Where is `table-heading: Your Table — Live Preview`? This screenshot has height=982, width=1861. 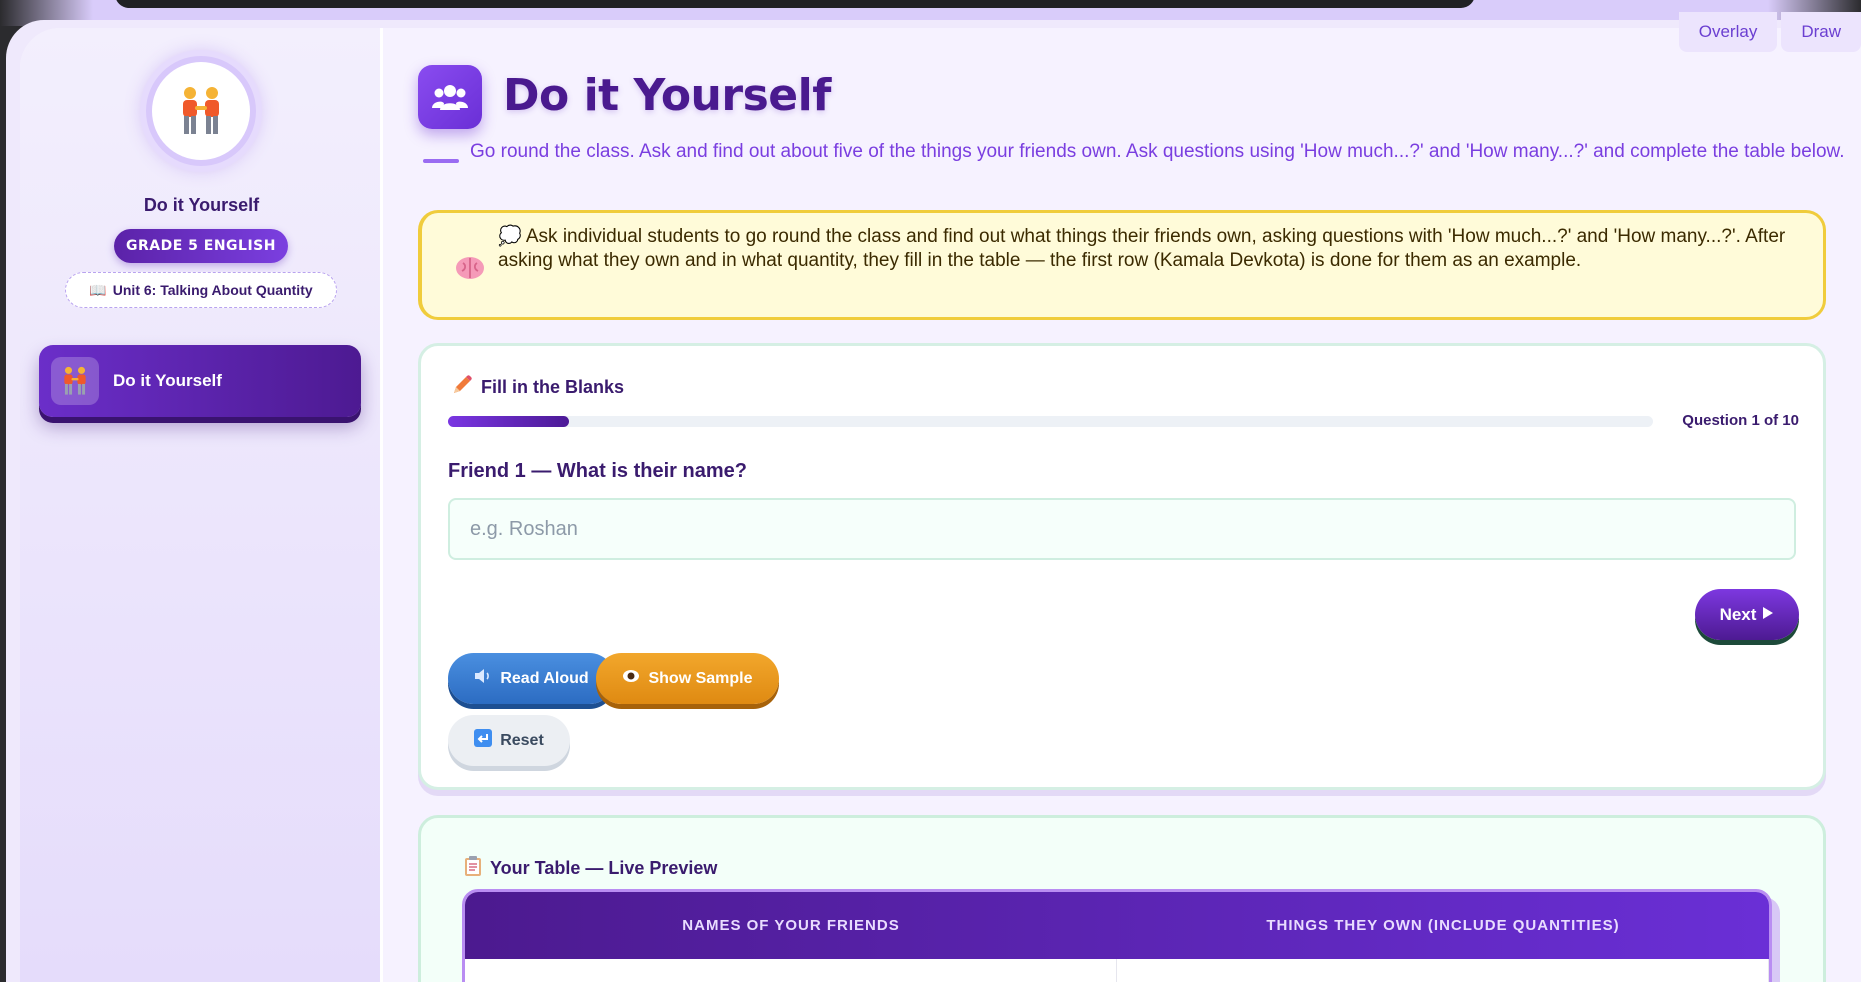
table-heading: Your Table — Live Preview is located at coordinates (590, 868).